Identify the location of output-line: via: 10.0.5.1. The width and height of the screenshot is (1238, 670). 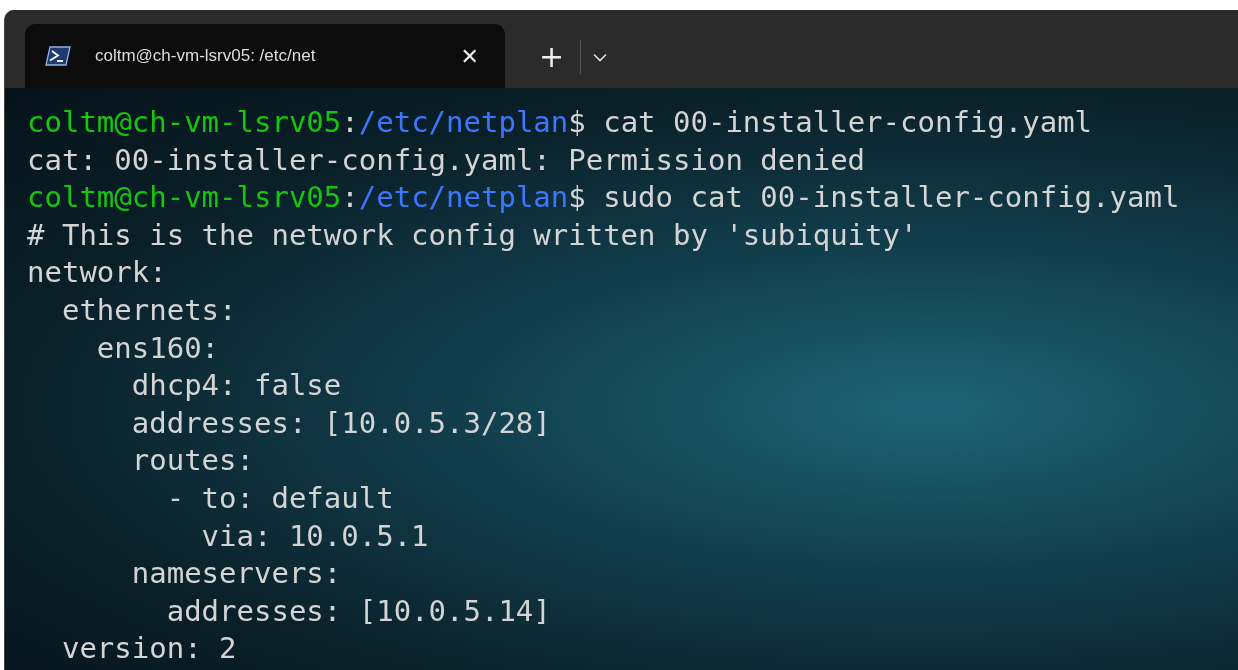
(315, 536).